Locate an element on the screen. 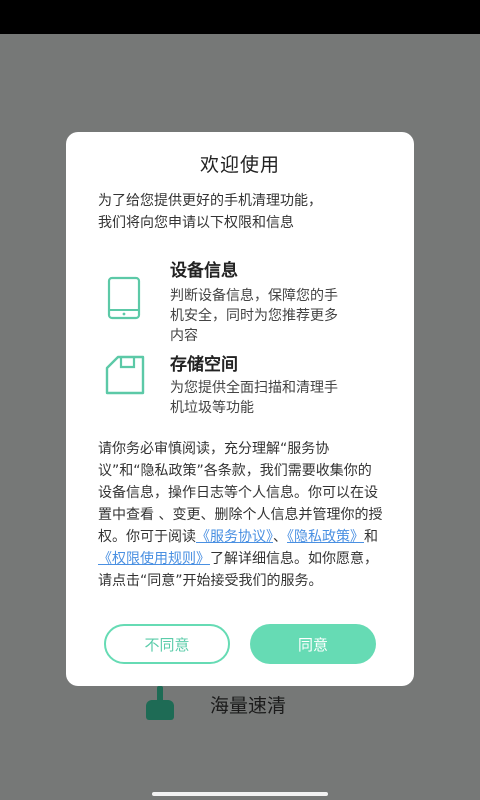 This screenshot has height=800, width=480. permission-desc-line: 为您提供全面扫描和清理手 is located at coordinates (254, 388).